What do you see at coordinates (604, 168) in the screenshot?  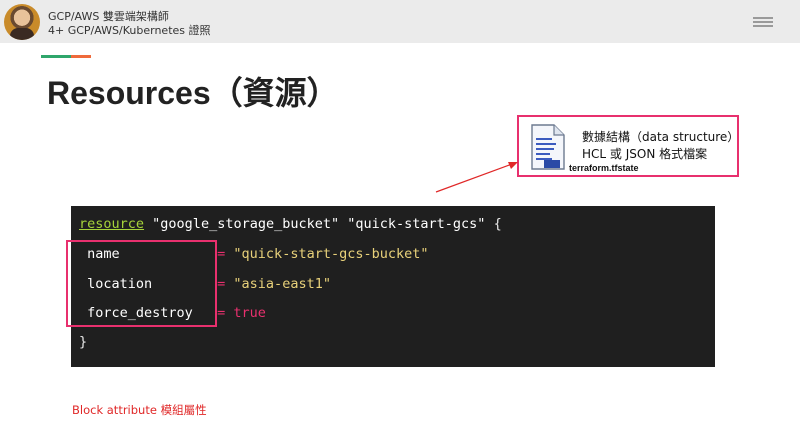 I see `callout-filename: terraform.tfstate` at bounding box center [604, 168].